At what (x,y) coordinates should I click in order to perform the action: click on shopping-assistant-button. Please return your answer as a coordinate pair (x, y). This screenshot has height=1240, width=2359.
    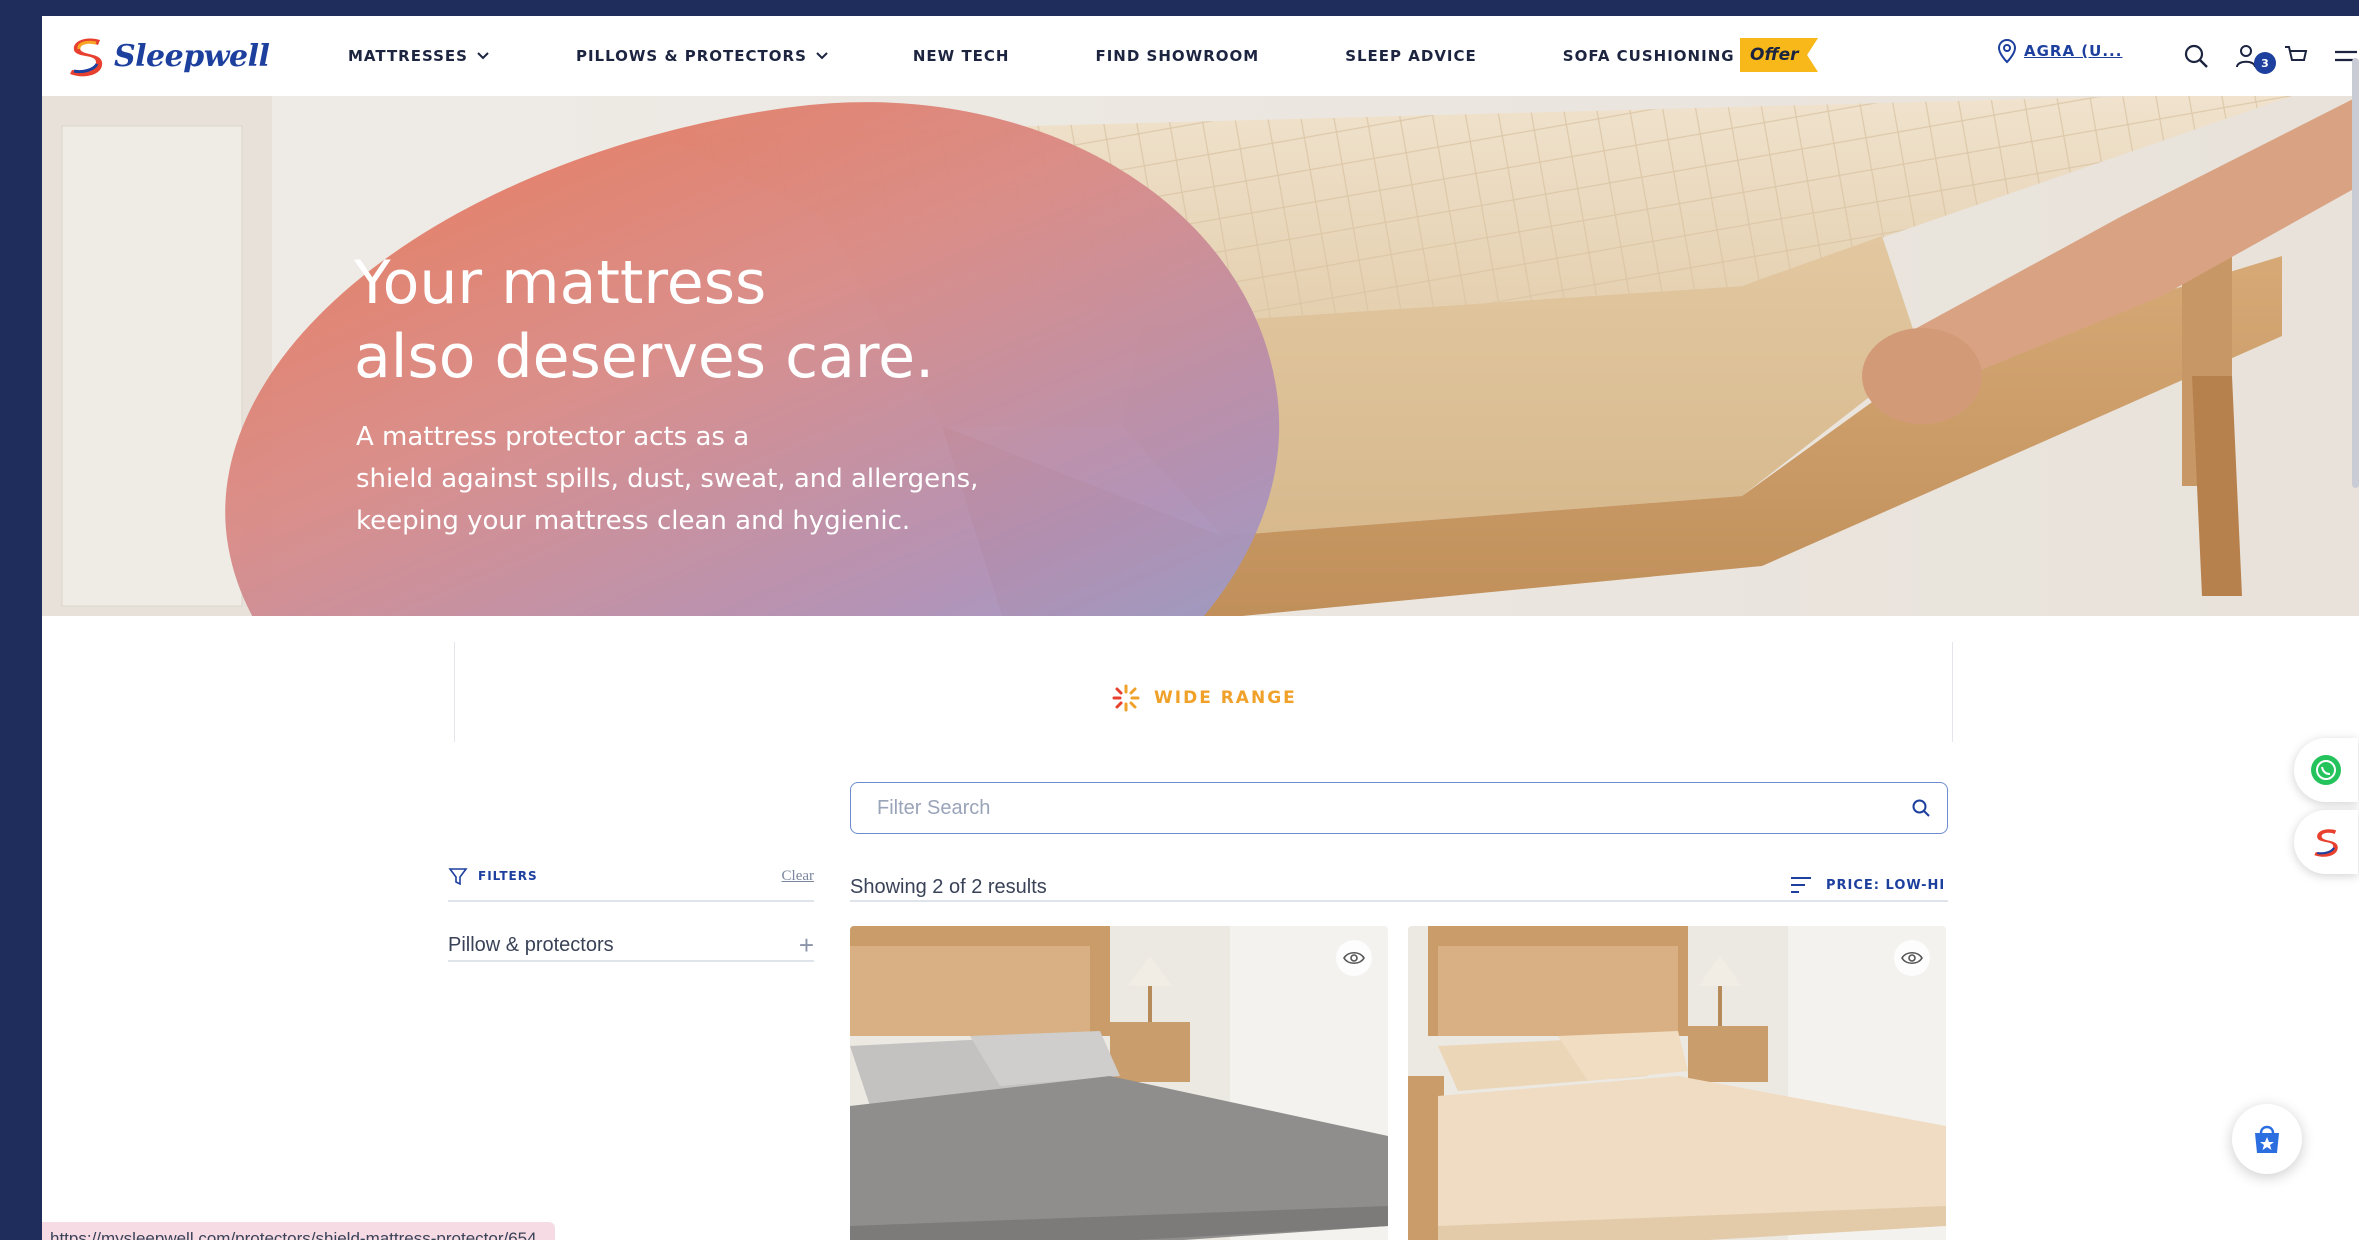
    Looking at the image, I should click on (2267, 1139).